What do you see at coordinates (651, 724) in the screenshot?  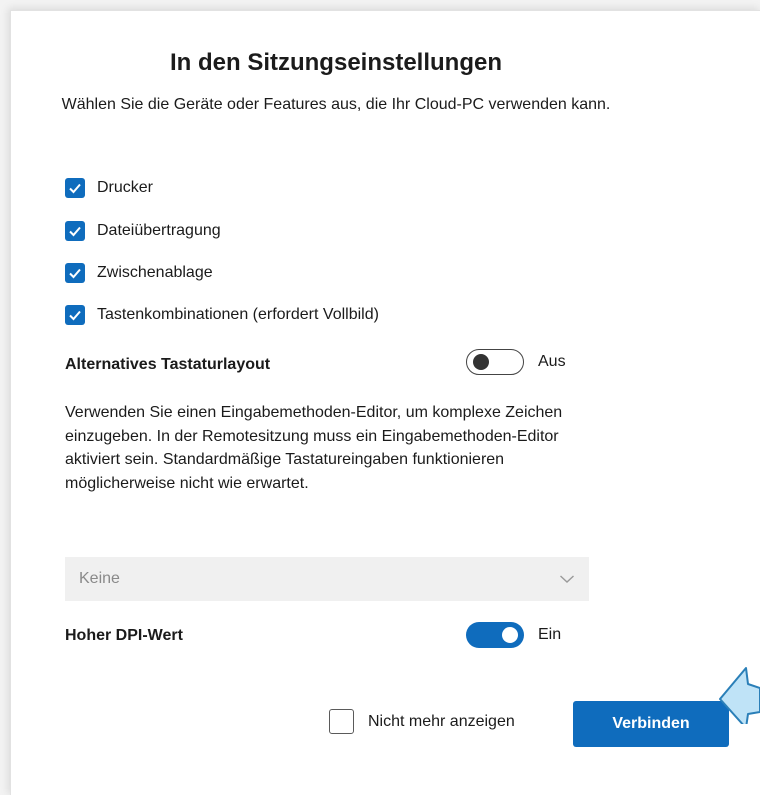 I see `connect-button: Verbinden` at bounding box center [651, 724].